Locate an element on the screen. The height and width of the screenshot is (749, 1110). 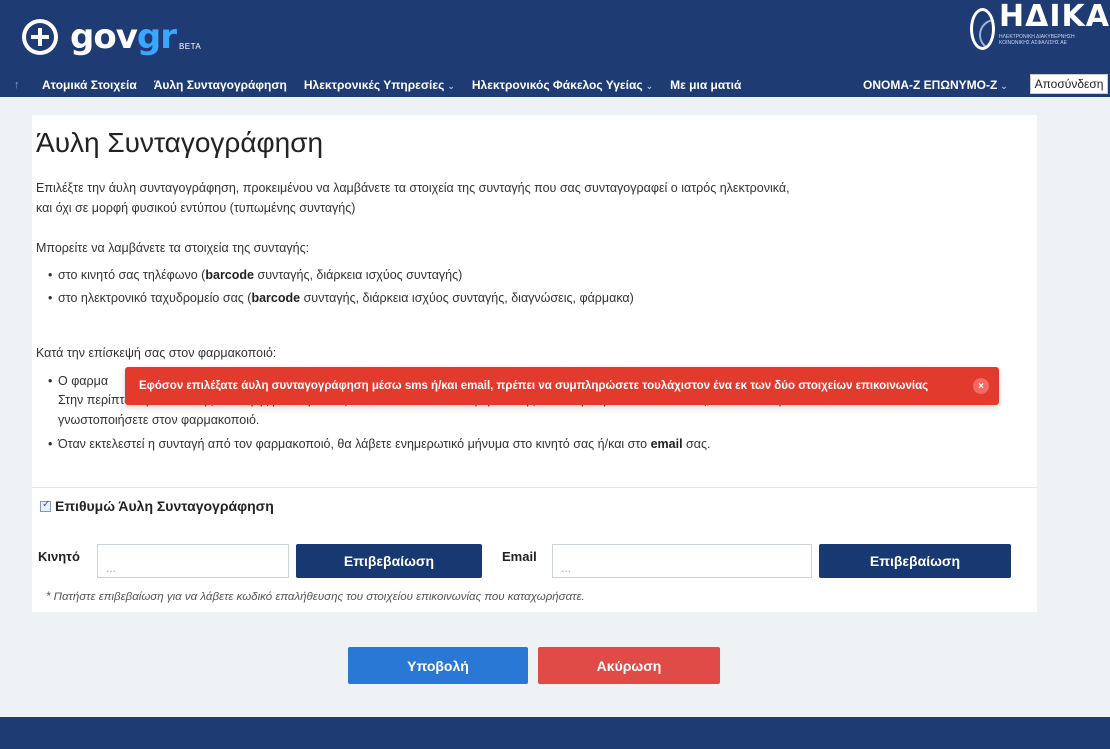
user-menu: ΟΝΟΜΑ-Ζ ΕΠΩΝΥΜΟ-Ζ ⌄ is located at coordinates (935, 85).